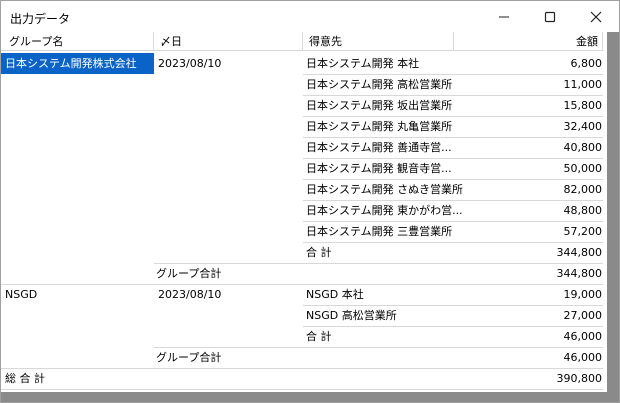 The height and width of the screenshot is (403, 620). What do you see at coordinates (554, 294) in the screenshot?
I see `amount-cell: 19,000` at bounding box center [554, 294].